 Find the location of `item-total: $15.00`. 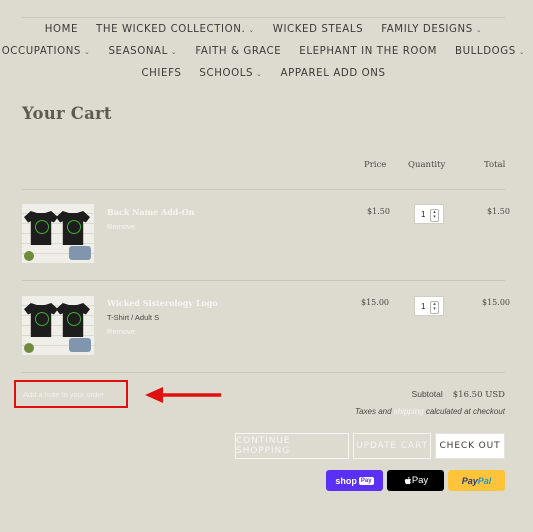

item-total: $15.00 is located at coordinates (496, 302).